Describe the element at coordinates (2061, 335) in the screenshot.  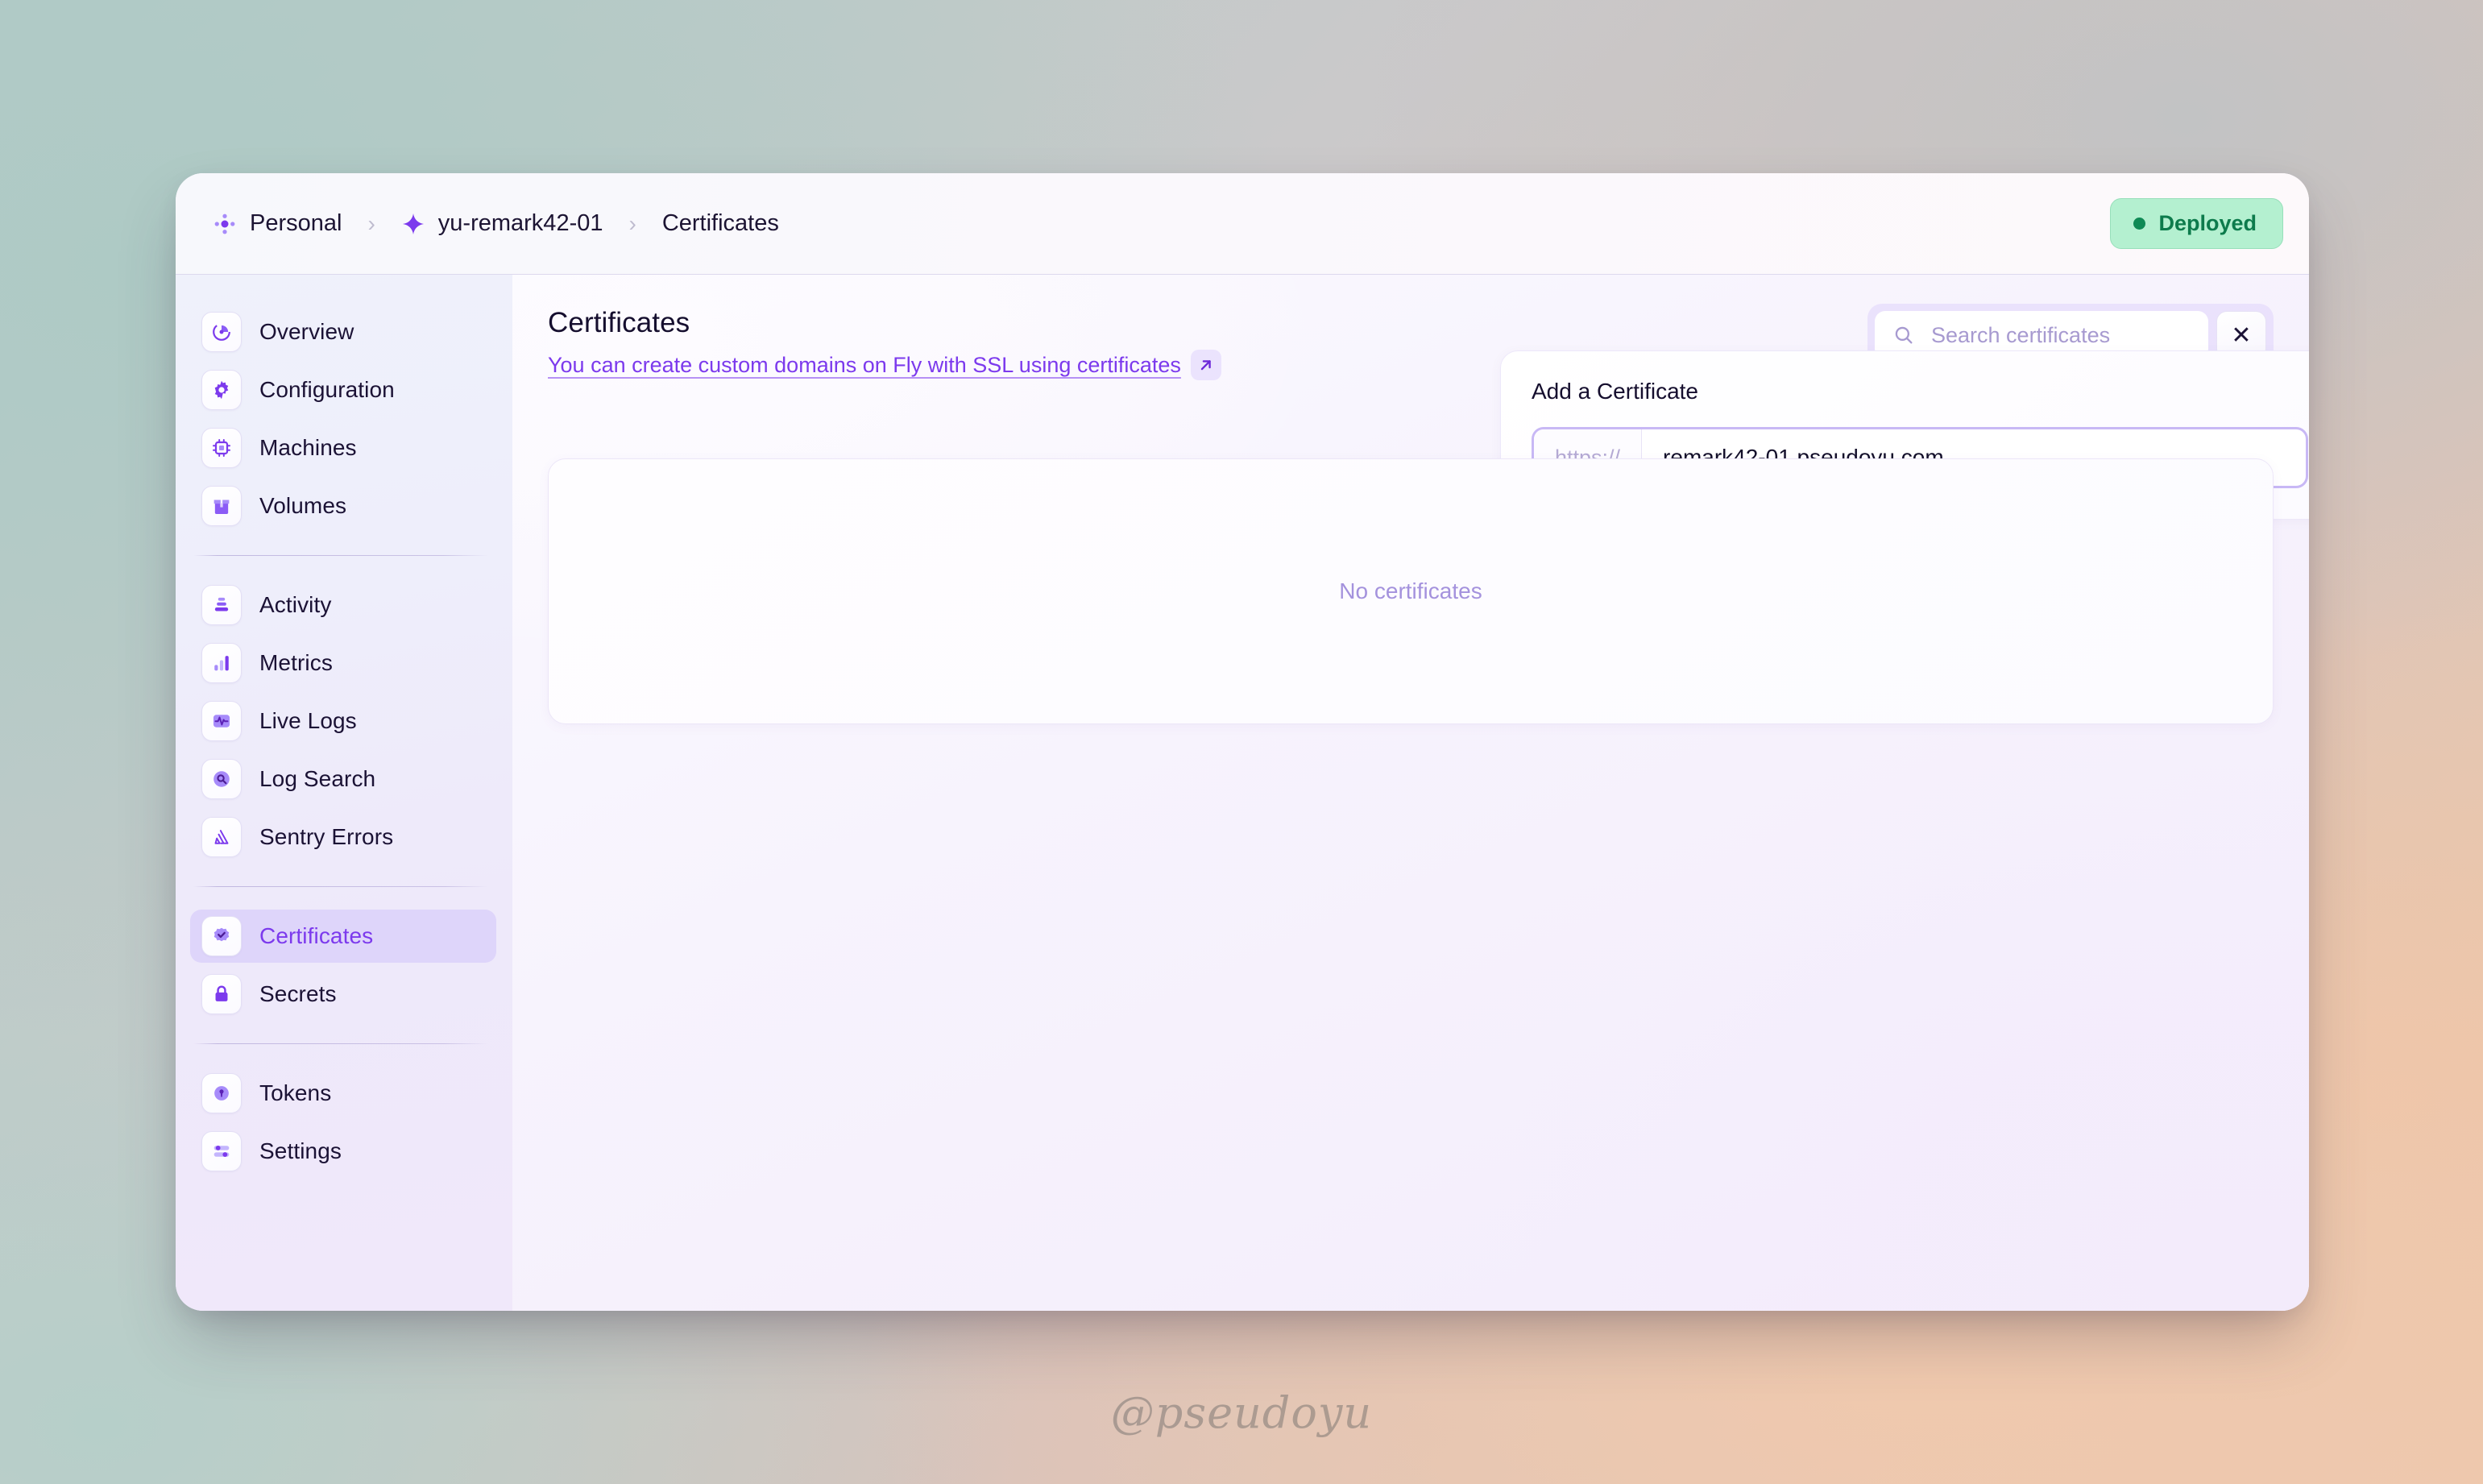
I see `search-input` at that location.